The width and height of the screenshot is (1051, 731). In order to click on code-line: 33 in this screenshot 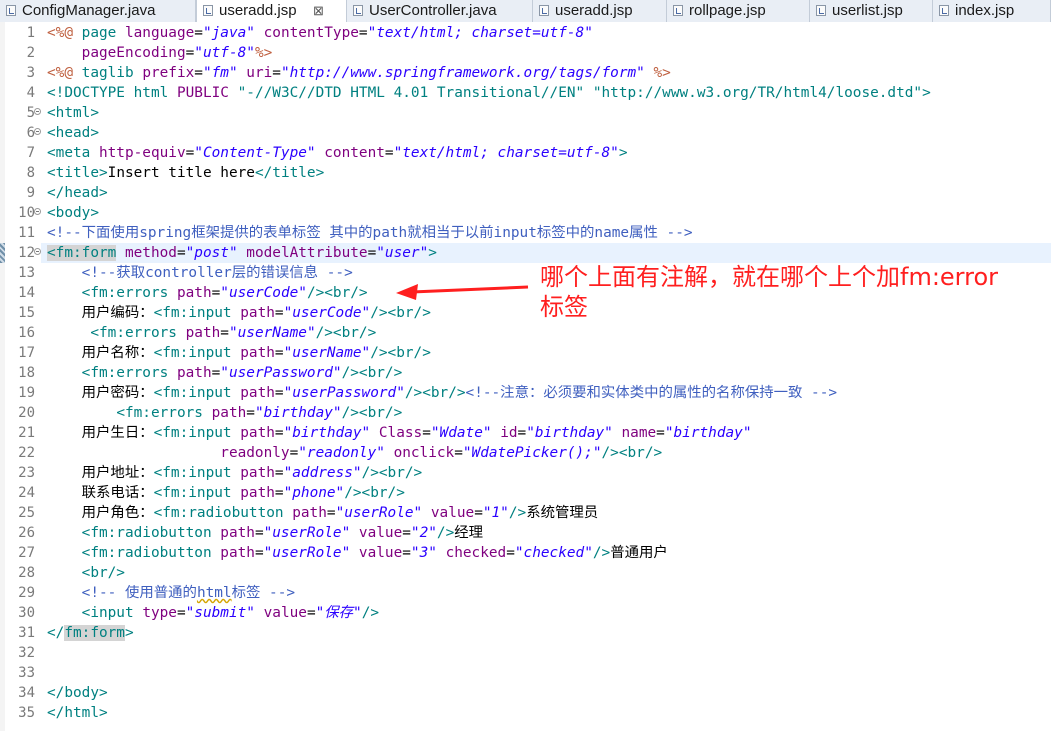, I will do `click(525, 673)`.